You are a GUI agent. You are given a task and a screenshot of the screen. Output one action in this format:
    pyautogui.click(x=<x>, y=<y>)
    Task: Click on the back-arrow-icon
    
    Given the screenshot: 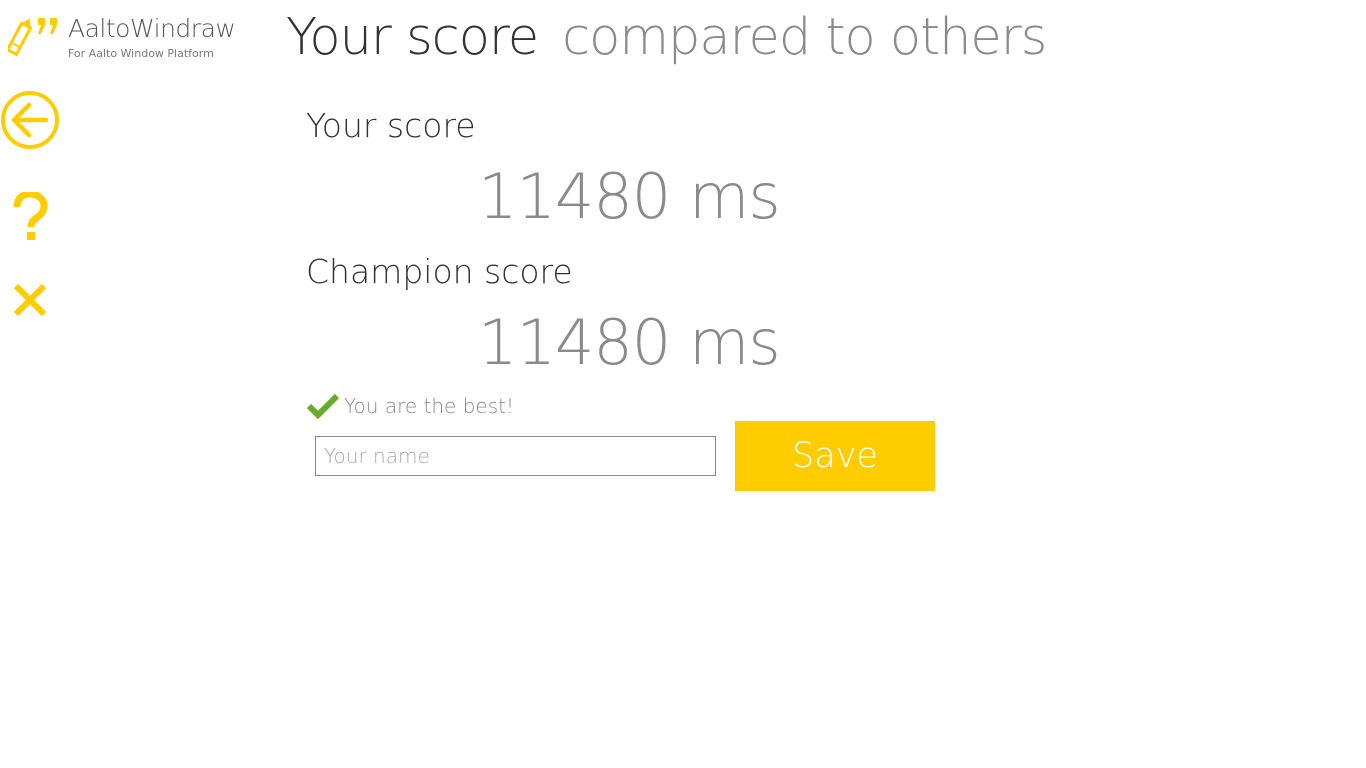 What is the action you would take?
    pyautogui.click(x=30, y=120)
    